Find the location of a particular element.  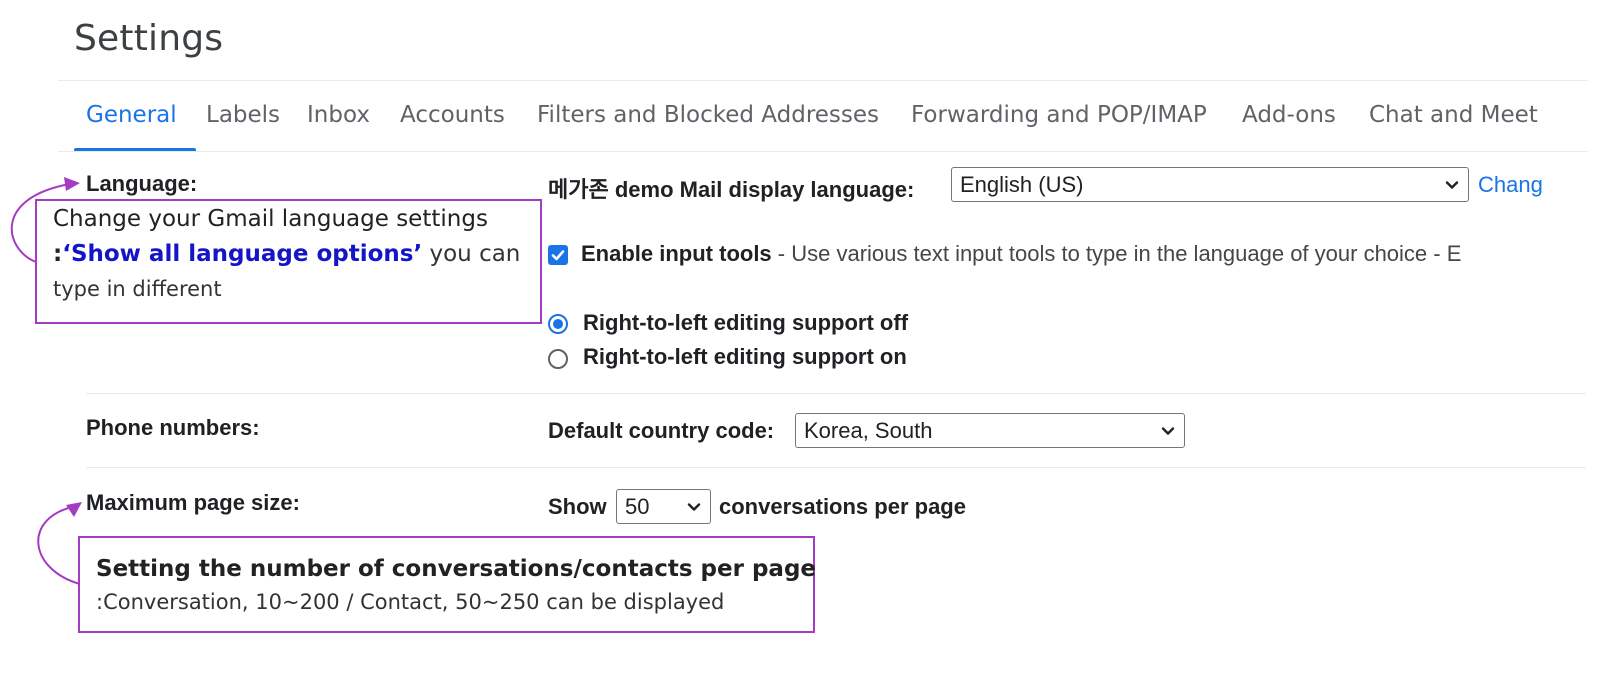

language-callout-line1: :‘Show all language options’ you can is located at coordinates (286, 254).